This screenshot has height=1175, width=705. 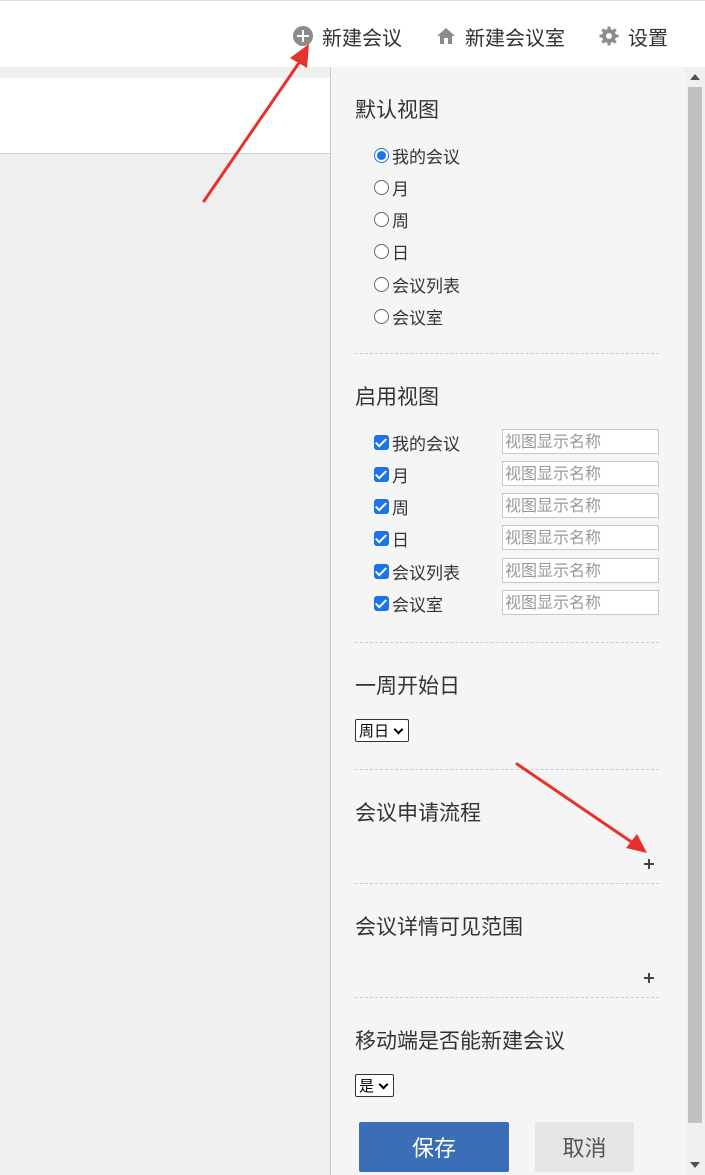 What do you see at coordinates (434, 1147) in the screenshot?
I see `save-button: 保存` at bounding box center [434, 1147].